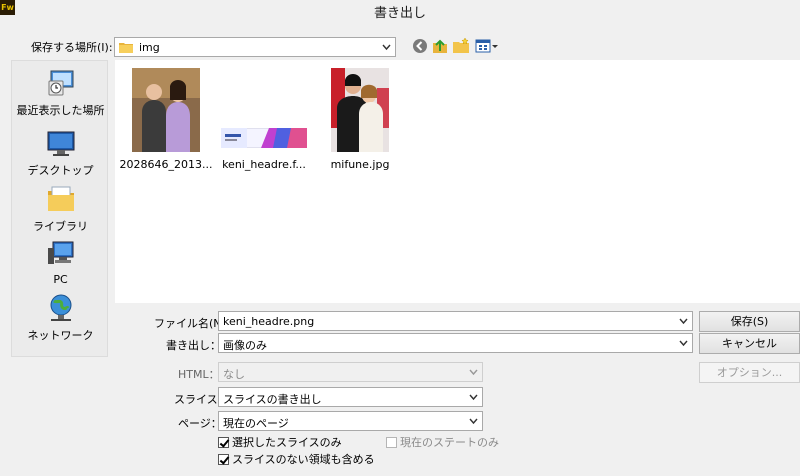 The width and height of the screenshot is (800, 476). I want to click on html-select: なし, so click(350, 372).